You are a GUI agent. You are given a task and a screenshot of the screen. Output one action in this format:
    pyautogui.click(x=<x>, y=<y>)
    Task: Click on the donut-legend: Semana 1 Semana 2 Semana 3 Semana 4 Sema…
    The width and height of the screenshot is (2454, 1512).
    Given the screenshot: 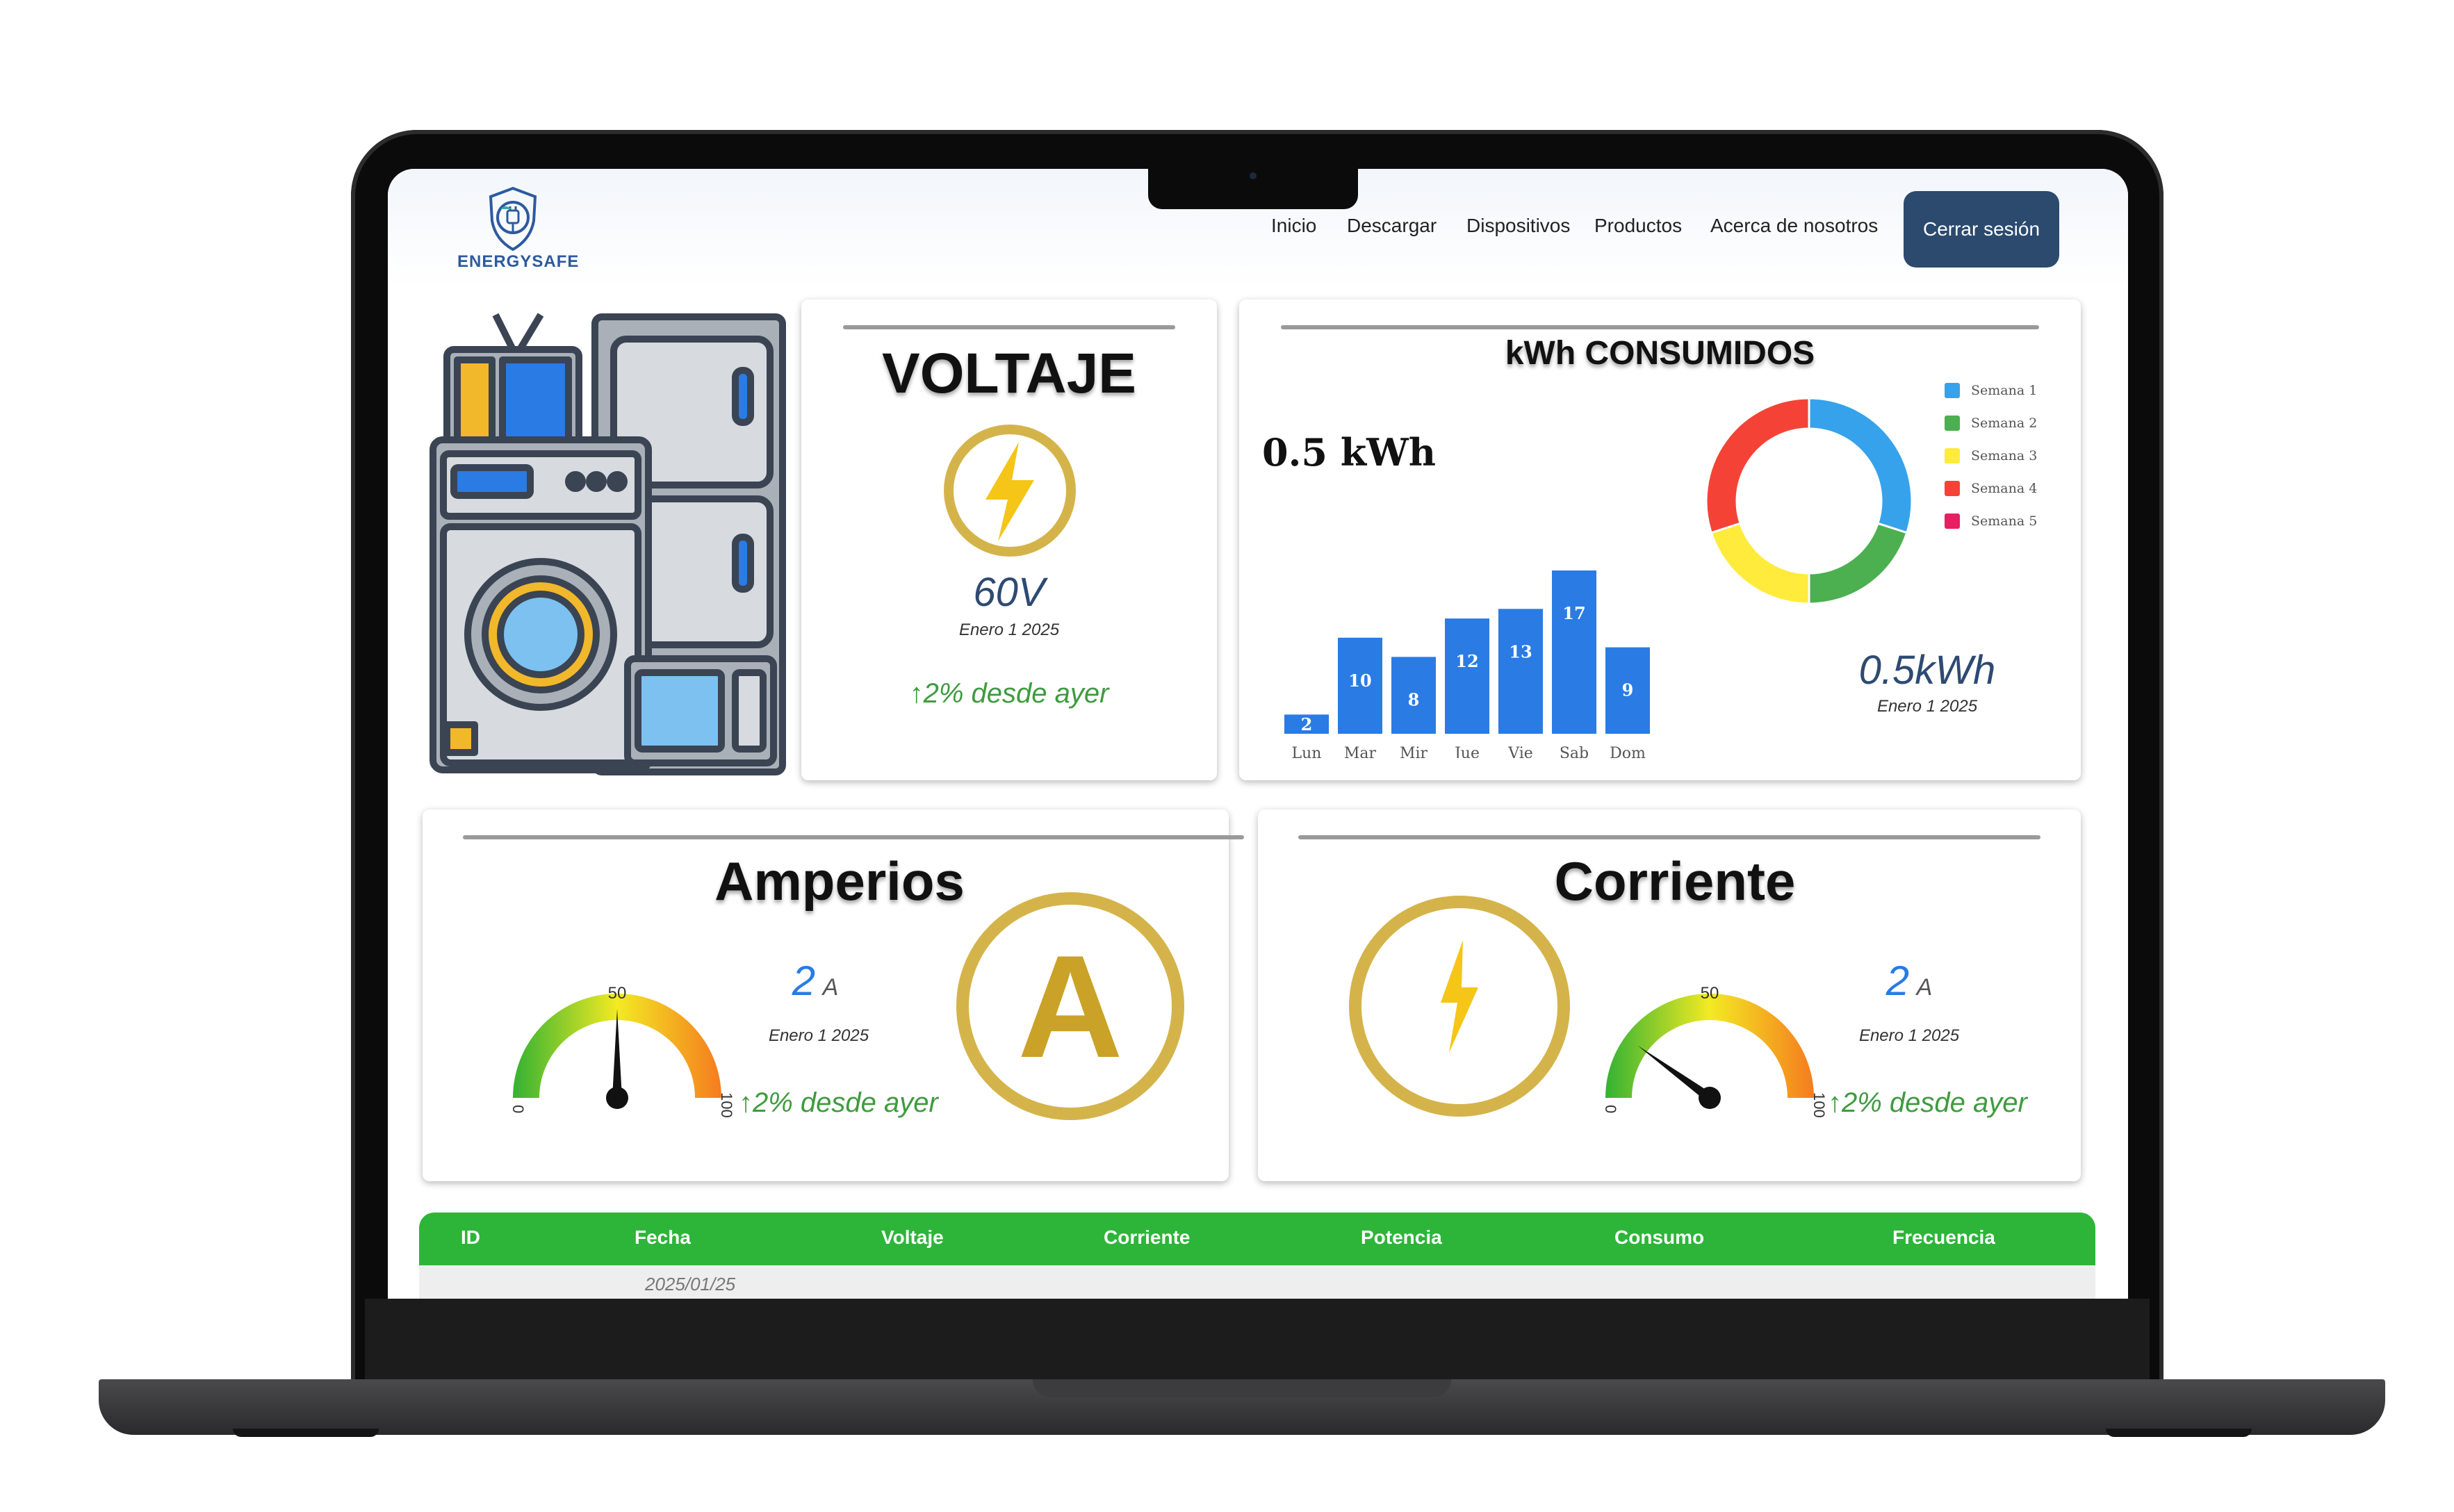 What is the action you would take?
    pyautogui.click(x=2007, y=463)
    